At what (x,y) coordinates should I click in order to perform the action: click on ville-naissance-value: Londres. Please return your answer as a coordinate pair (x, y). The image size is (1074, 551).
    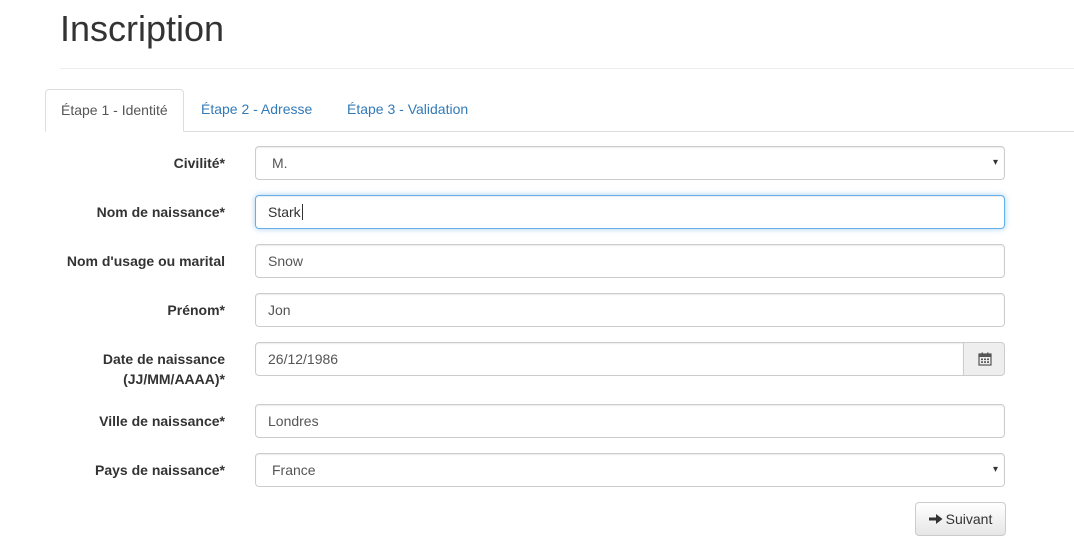
    Looking at the image, I should click on (293, 421).